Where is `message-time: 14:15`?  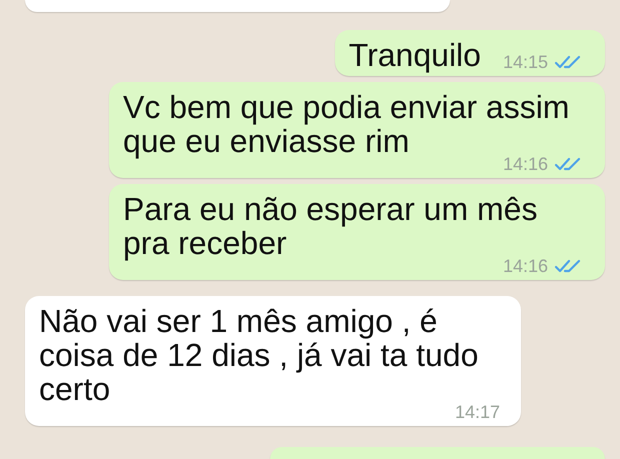
message-time: 14:15 is located at coordinates (525, 62).